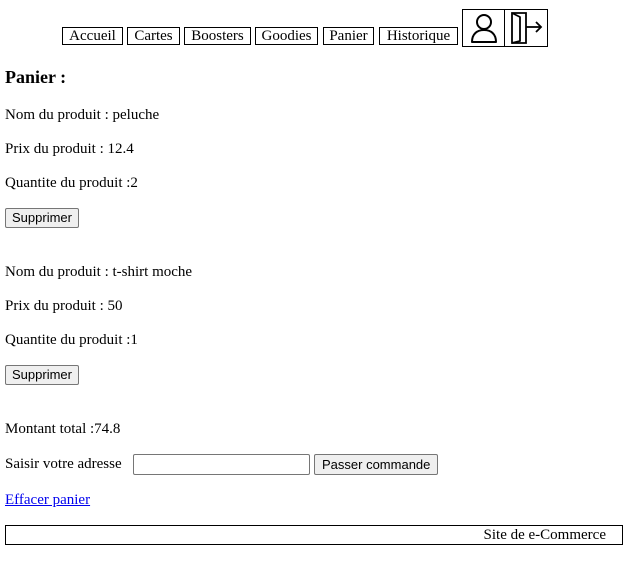  What do you see at coordinates (217, 36) in the screenshot?
I see `nav-item-boosters: Boosters` at bounding box center [217, 36].